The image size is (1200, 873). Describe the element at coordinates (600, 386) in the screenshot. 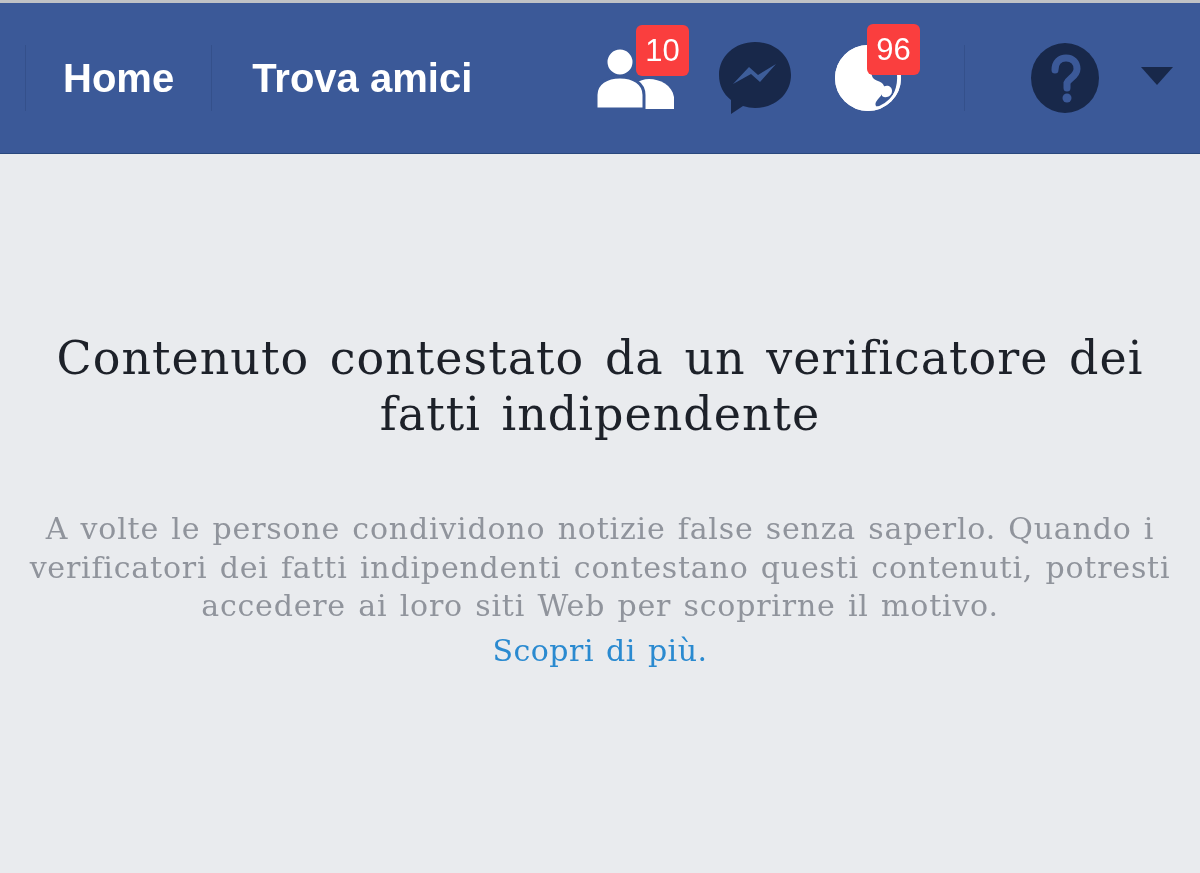

I see `notice-title: Contenuto contestato da un verificatore dei fatti indipendente` at that location.